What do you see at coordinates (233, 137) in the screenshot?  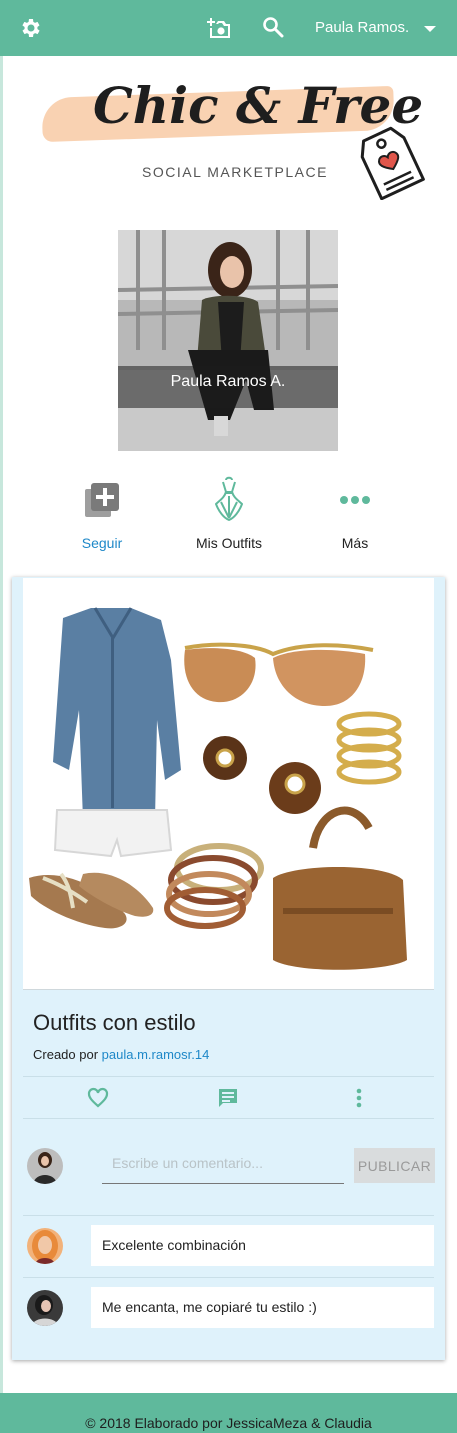 I see `brand-logo: Chic & Free SOCIAL MARKETPLACE` at bounding box center [233, 137].